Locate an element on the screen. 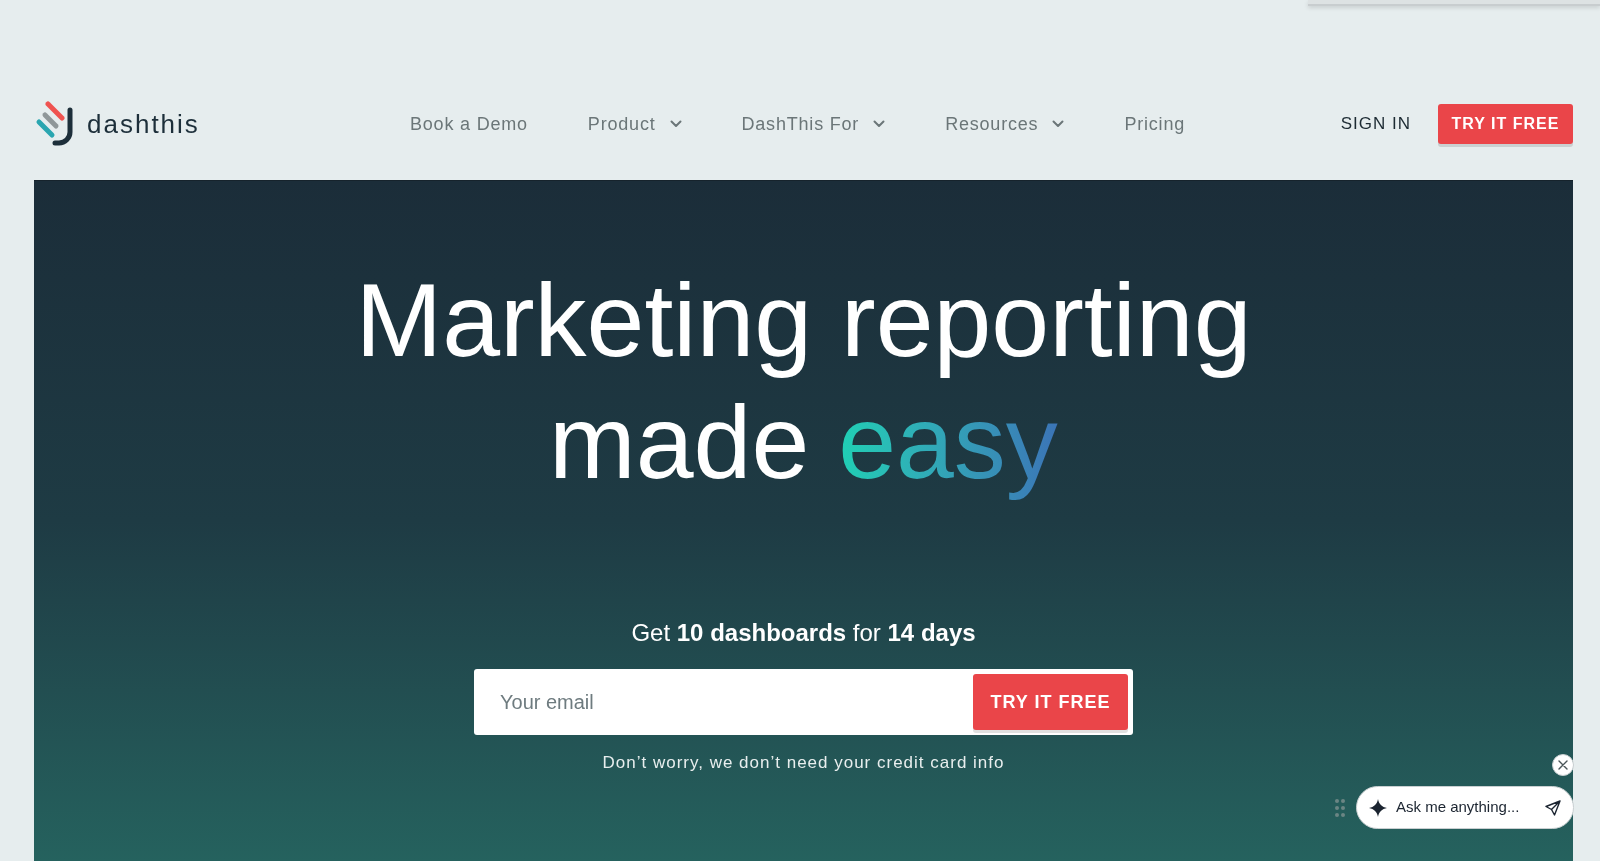 The width and height of the screenshot is (1600, 861). logo-wordmark: dashthis is located at coordinates (143, 124).